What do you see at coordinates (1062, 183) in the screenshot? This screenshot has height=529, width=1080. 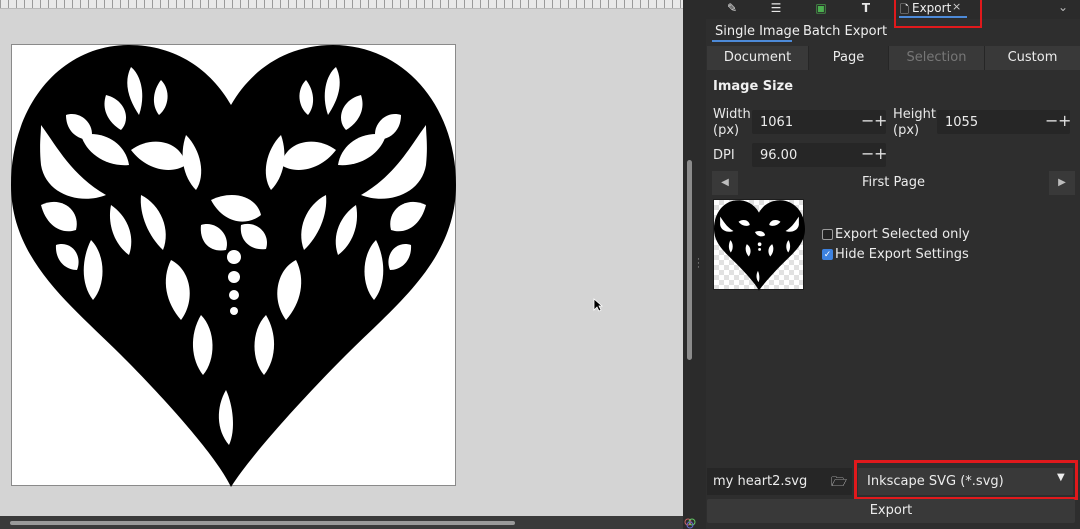 I see `next-page-icon: ▶` at bounding box center [1062, 183].